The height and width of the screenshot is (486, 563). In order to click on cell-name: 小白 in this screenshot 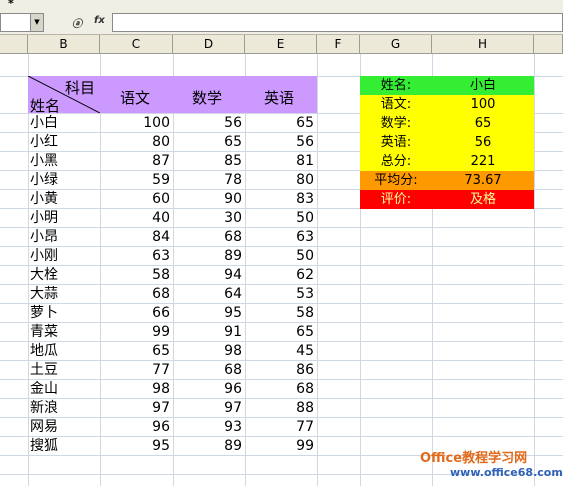, I will do `click(64, 123)`.